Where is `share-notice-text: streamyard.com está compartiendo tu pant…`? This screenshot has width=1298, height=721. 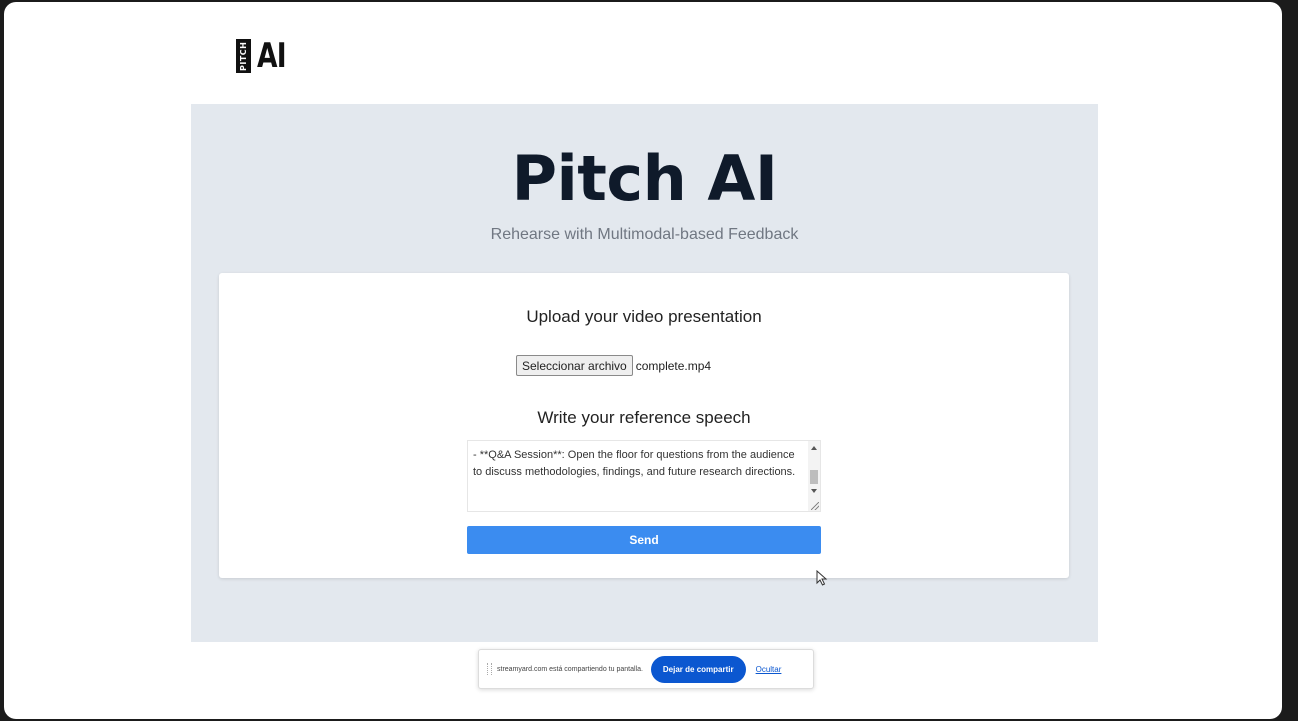 share-notice-text: streamyard.com está compartiendo tu pant… is located at coordinates (570, 669).